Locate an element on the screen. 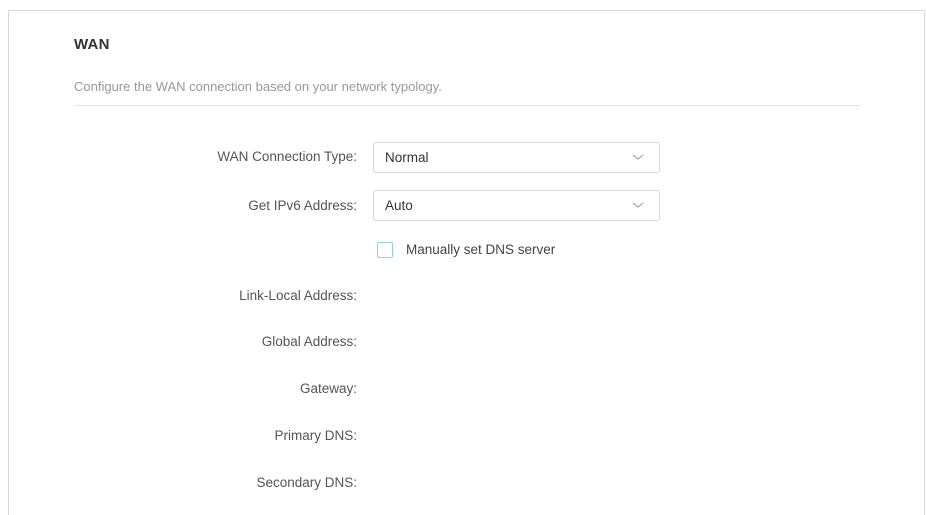 The image size is (927, 515). section-divider is located at coordinates (467, 105).